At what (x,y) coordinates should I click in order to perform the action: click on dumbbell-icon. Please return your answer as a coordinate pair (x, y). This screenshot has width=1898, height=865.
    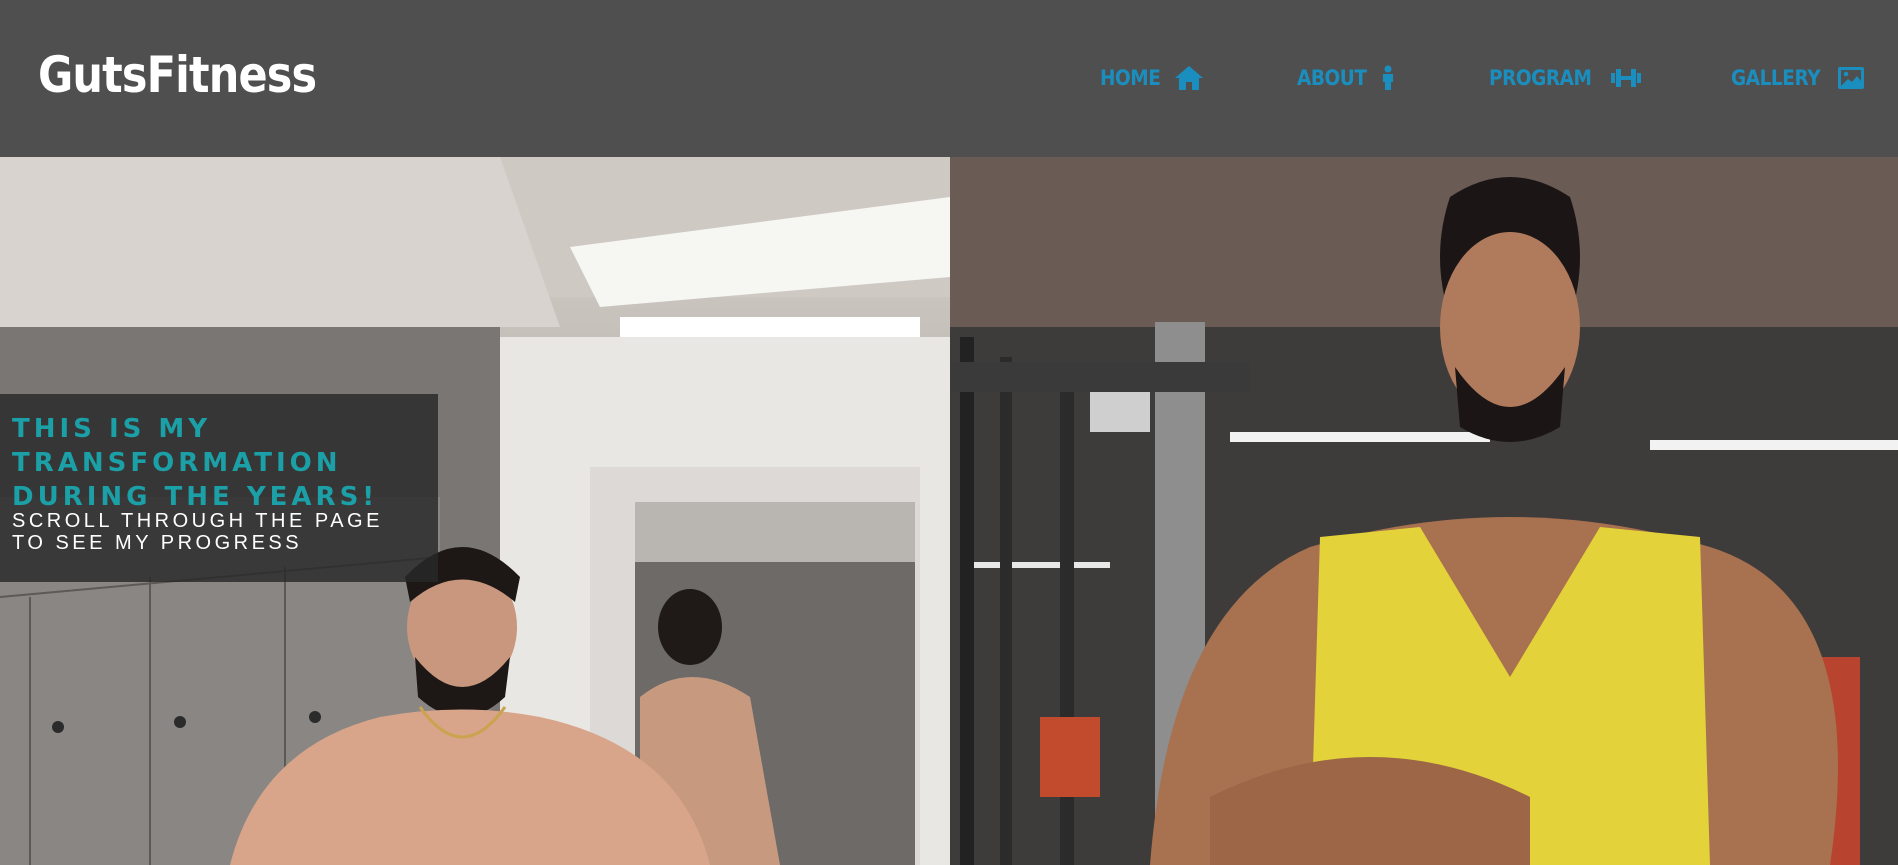
    Looking at the image, I should click on (1626, 78).